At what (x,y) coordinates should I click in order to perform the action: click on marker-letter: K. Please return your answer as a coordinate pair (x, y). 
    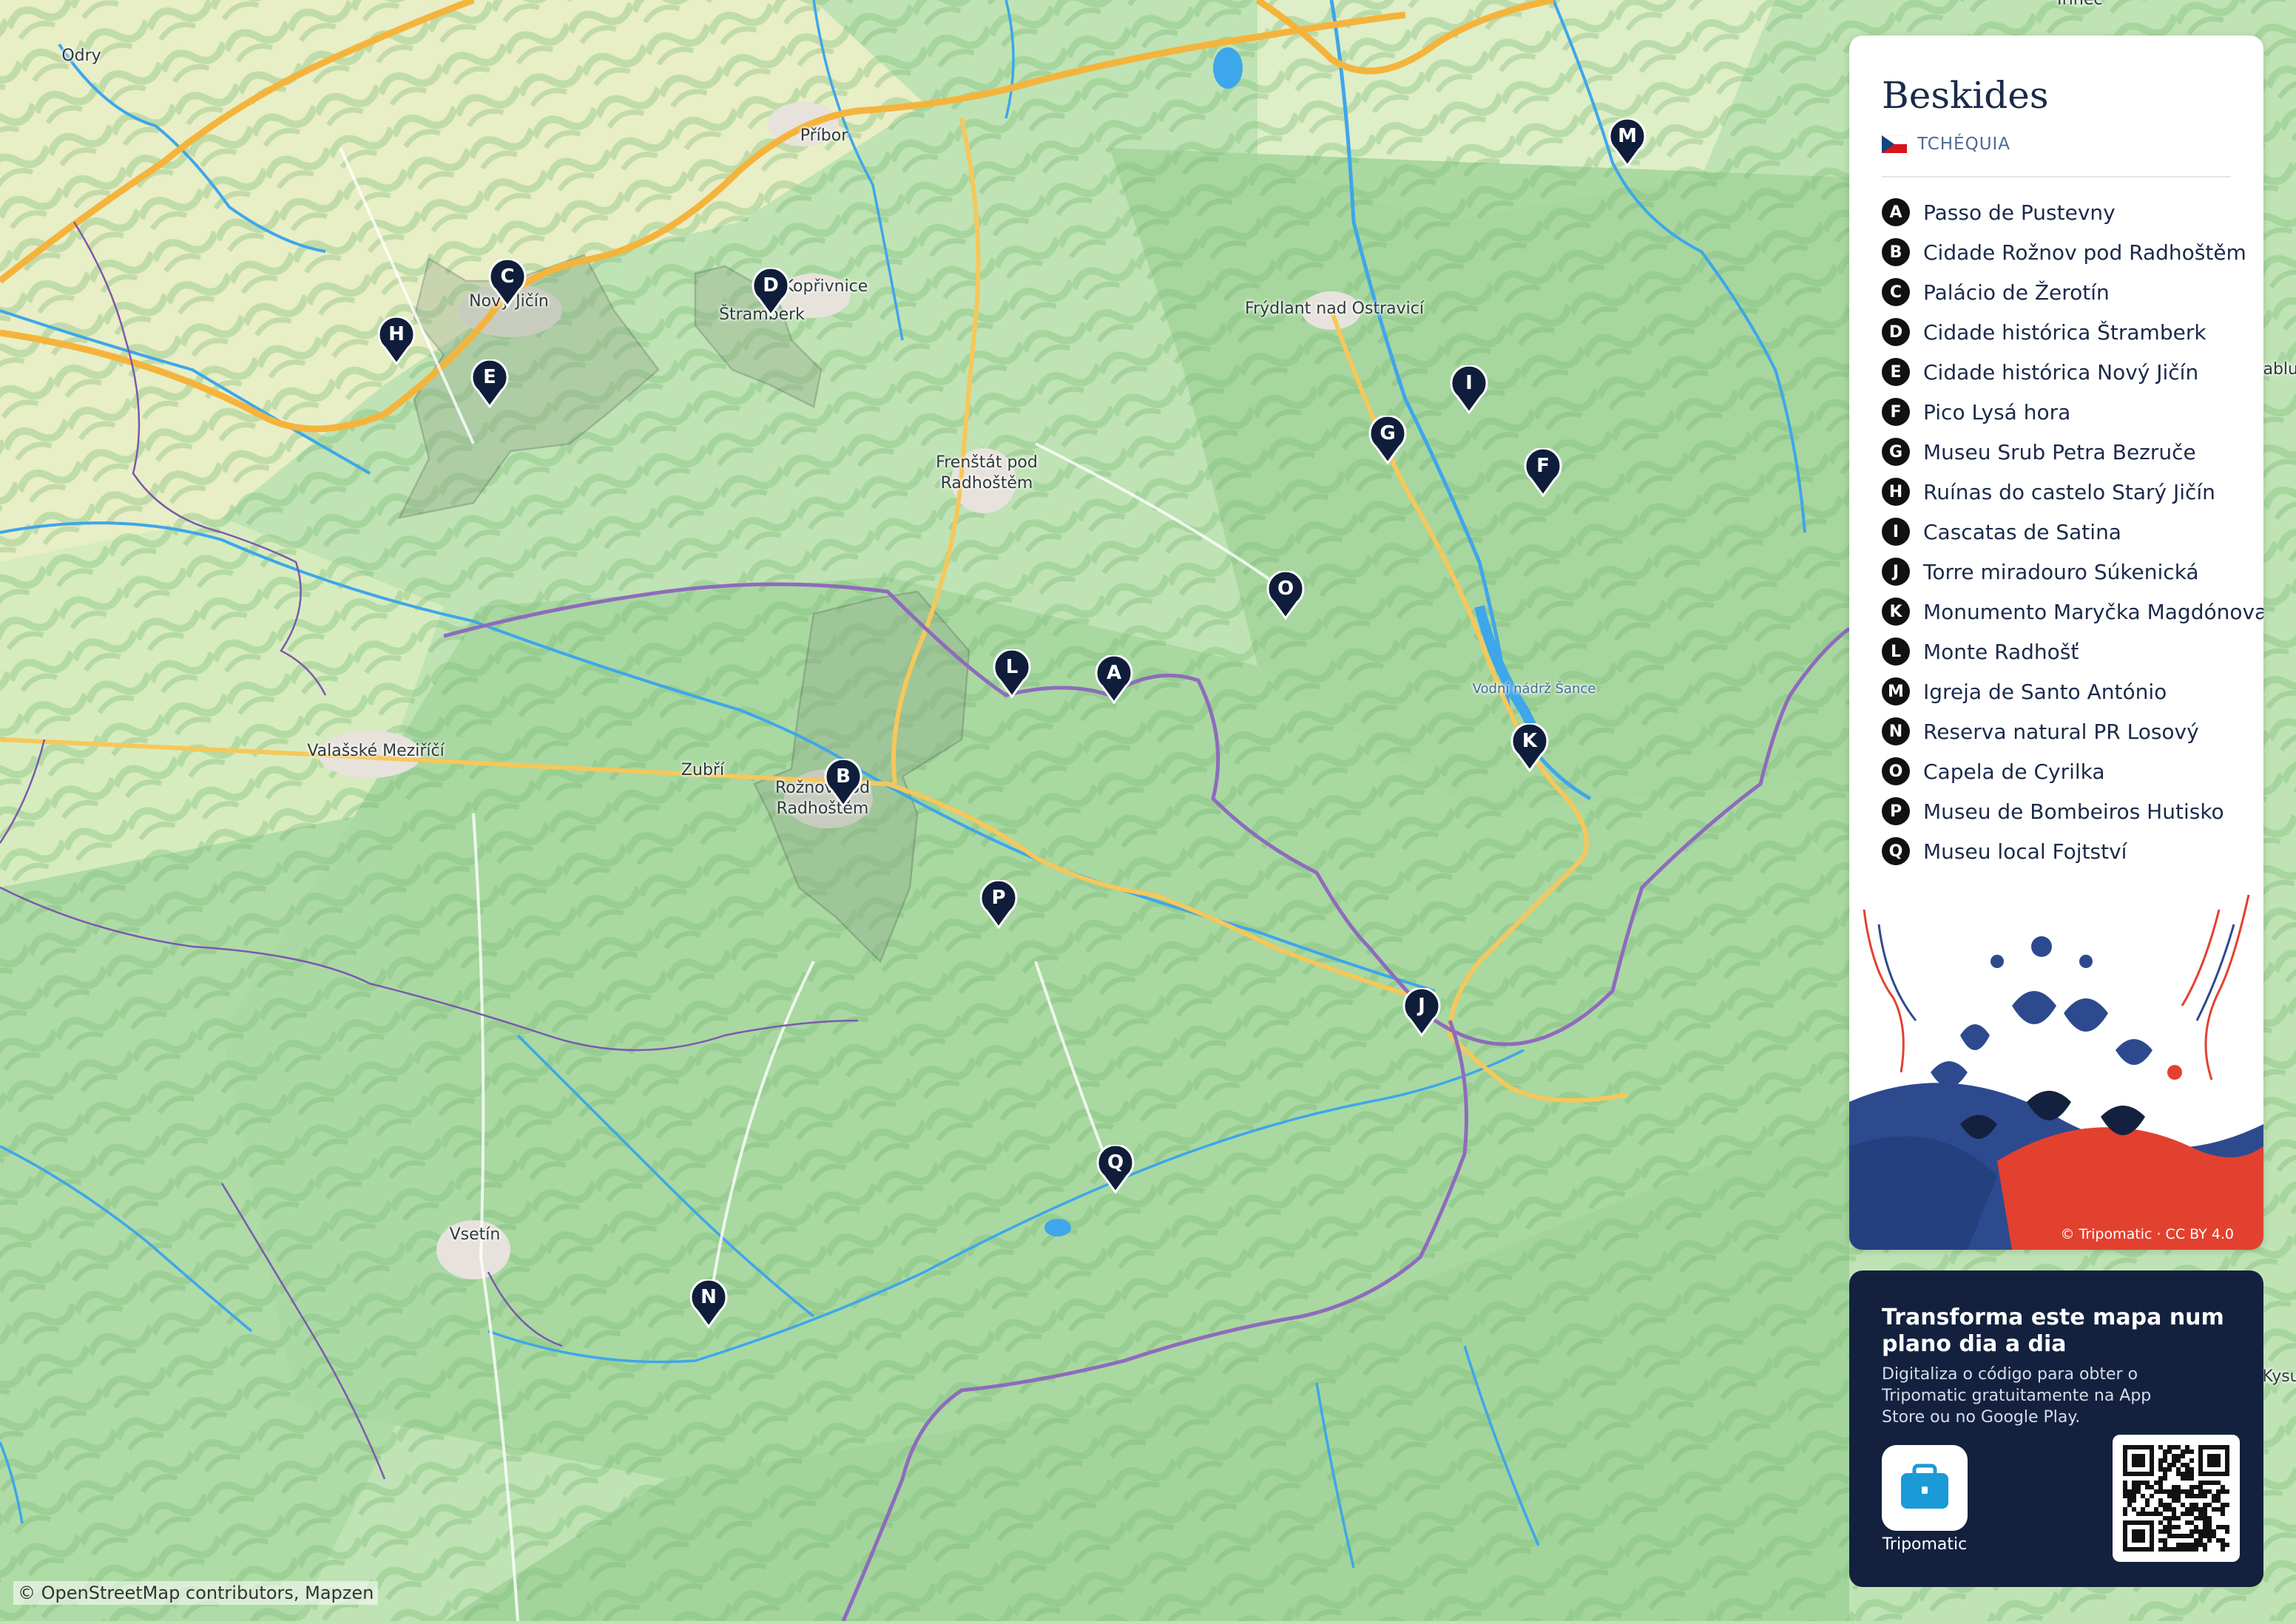
    Looking at the image, I should click on (1530, 741).